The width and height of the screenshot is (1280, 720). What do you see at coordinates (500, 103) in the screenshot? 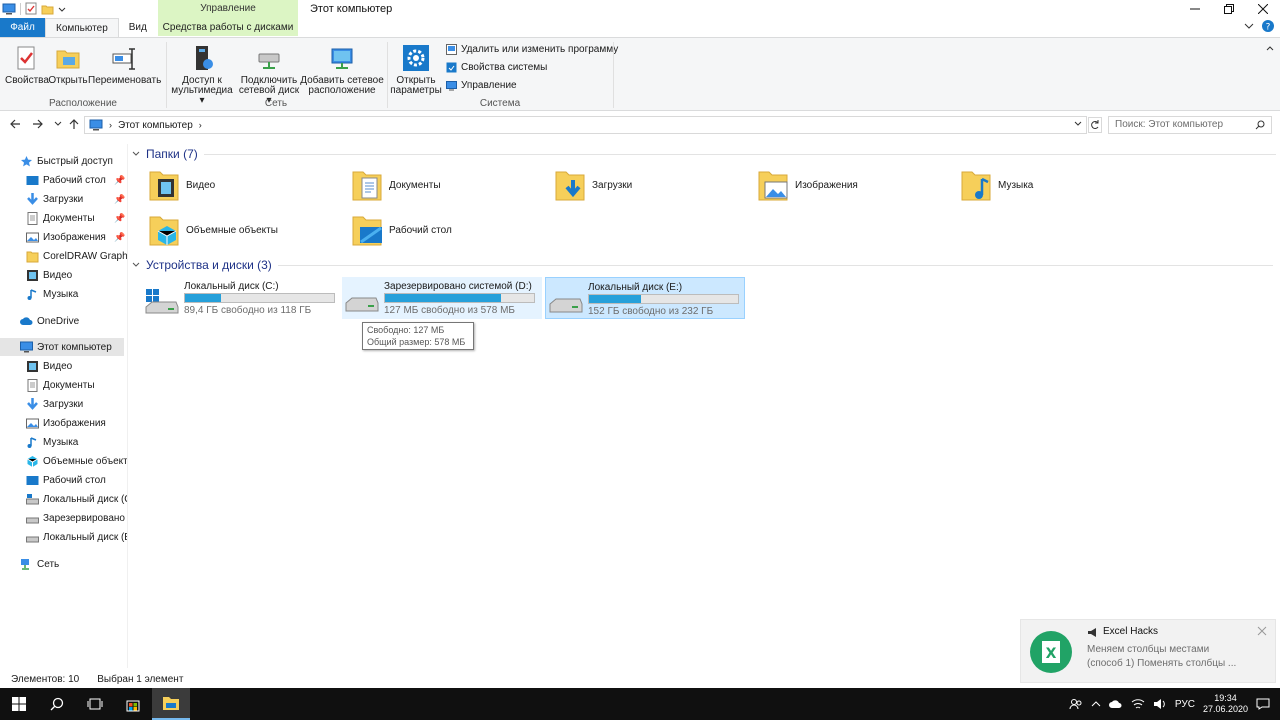
I see `group-label-system: Система` at bounding box center [500, 103].